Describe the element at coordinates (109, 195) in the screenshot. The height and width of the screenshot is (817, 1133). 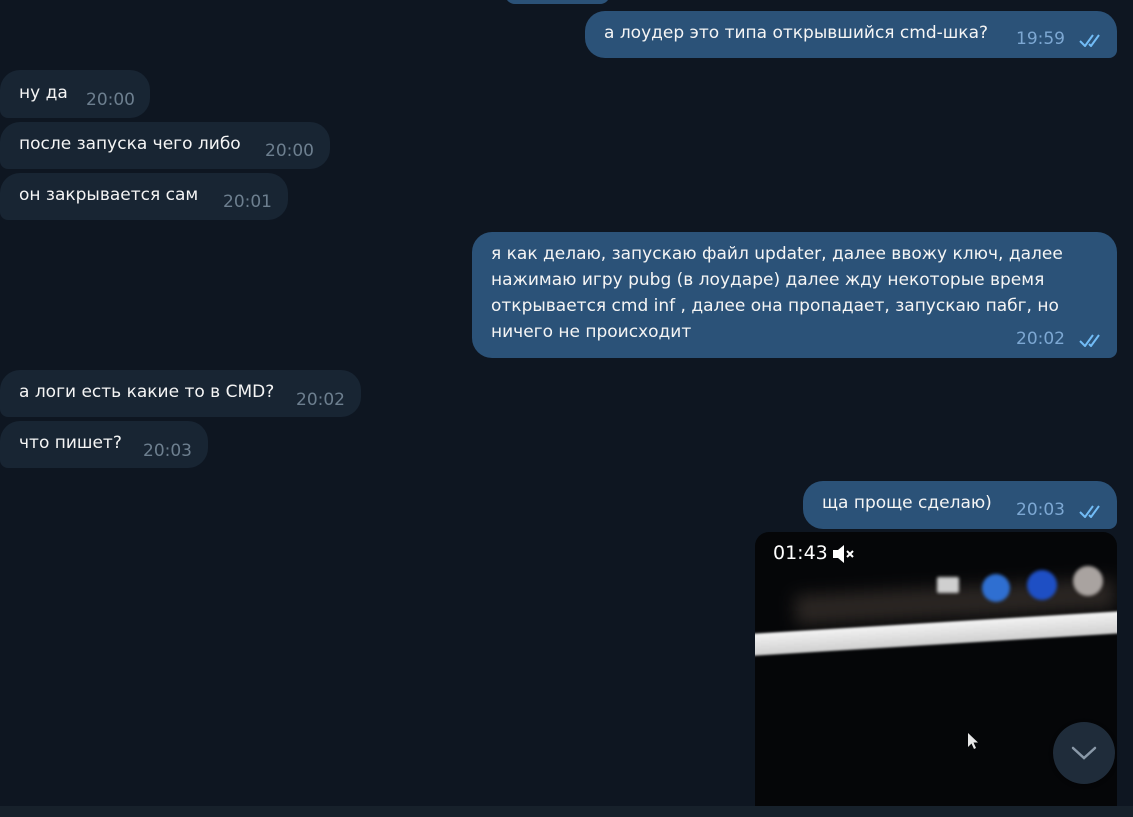
I see `message-text: он закрывается сам` at that location.